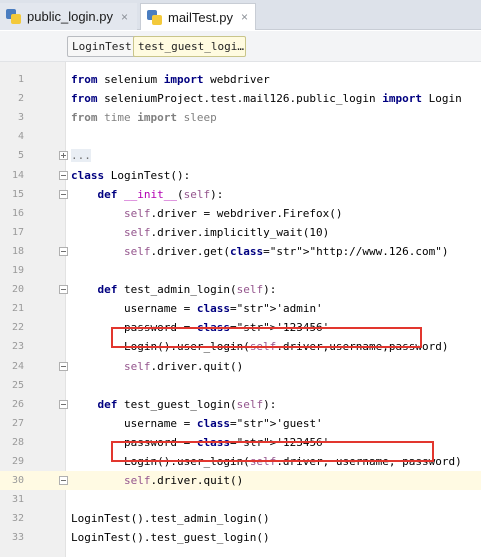 Image resolution: width=481 pixels, height=557 pixels. I want to click on code-line: 1 from selenium import webdriver, so click(240, 79).